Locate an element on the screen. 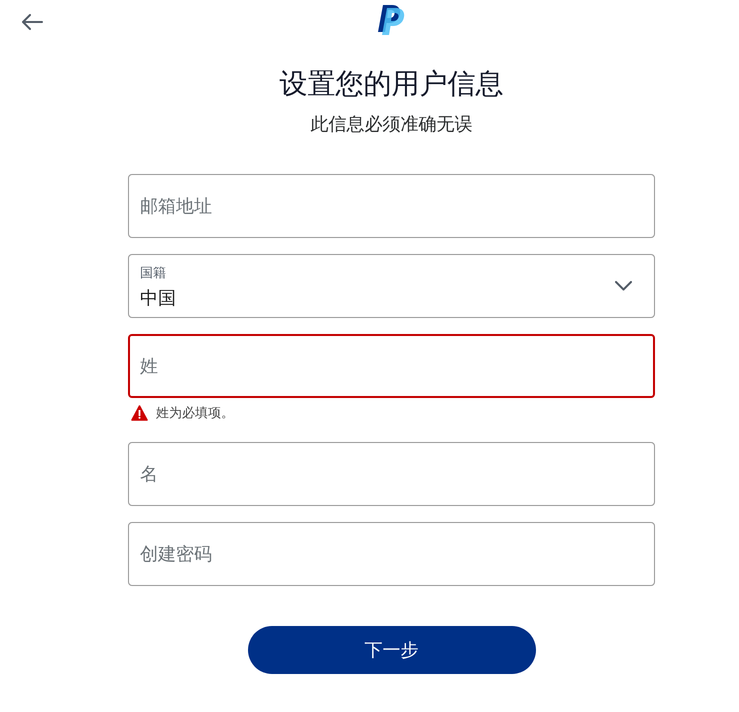 This screenshot has height=712, width=739. warning-icon is located at coordinates (139, 413).